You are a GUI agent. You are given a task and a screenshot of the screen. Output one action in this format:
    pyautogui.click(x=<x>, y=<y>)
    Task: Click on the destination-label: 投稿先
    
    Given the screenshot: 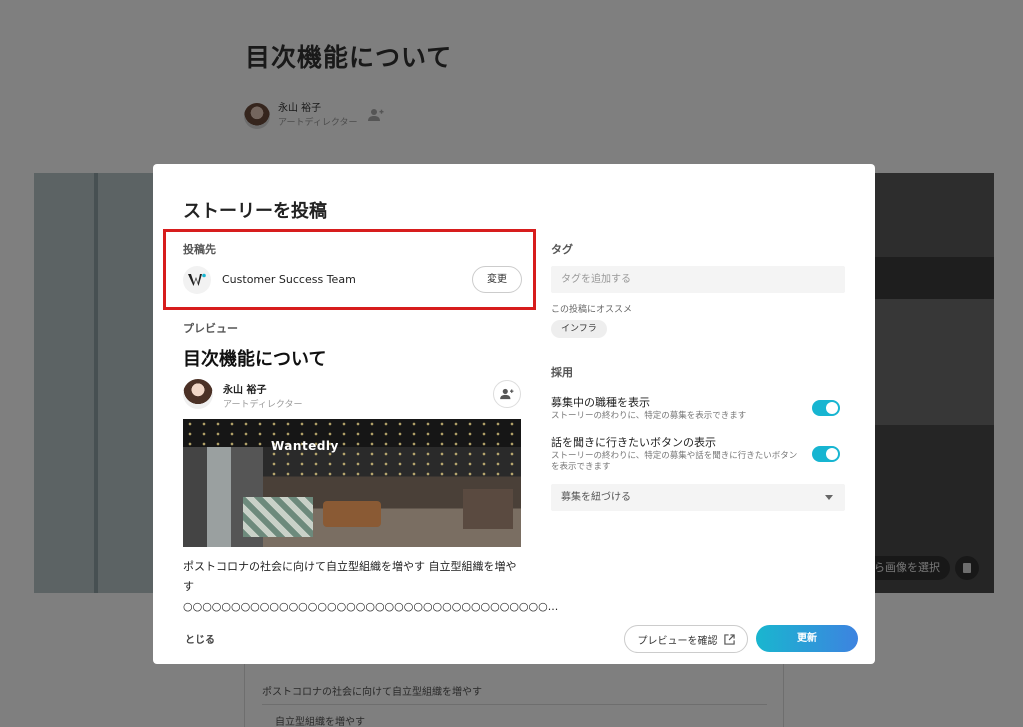 What is the action you would take?
    pyautogui.click(x=199, y=249)
    